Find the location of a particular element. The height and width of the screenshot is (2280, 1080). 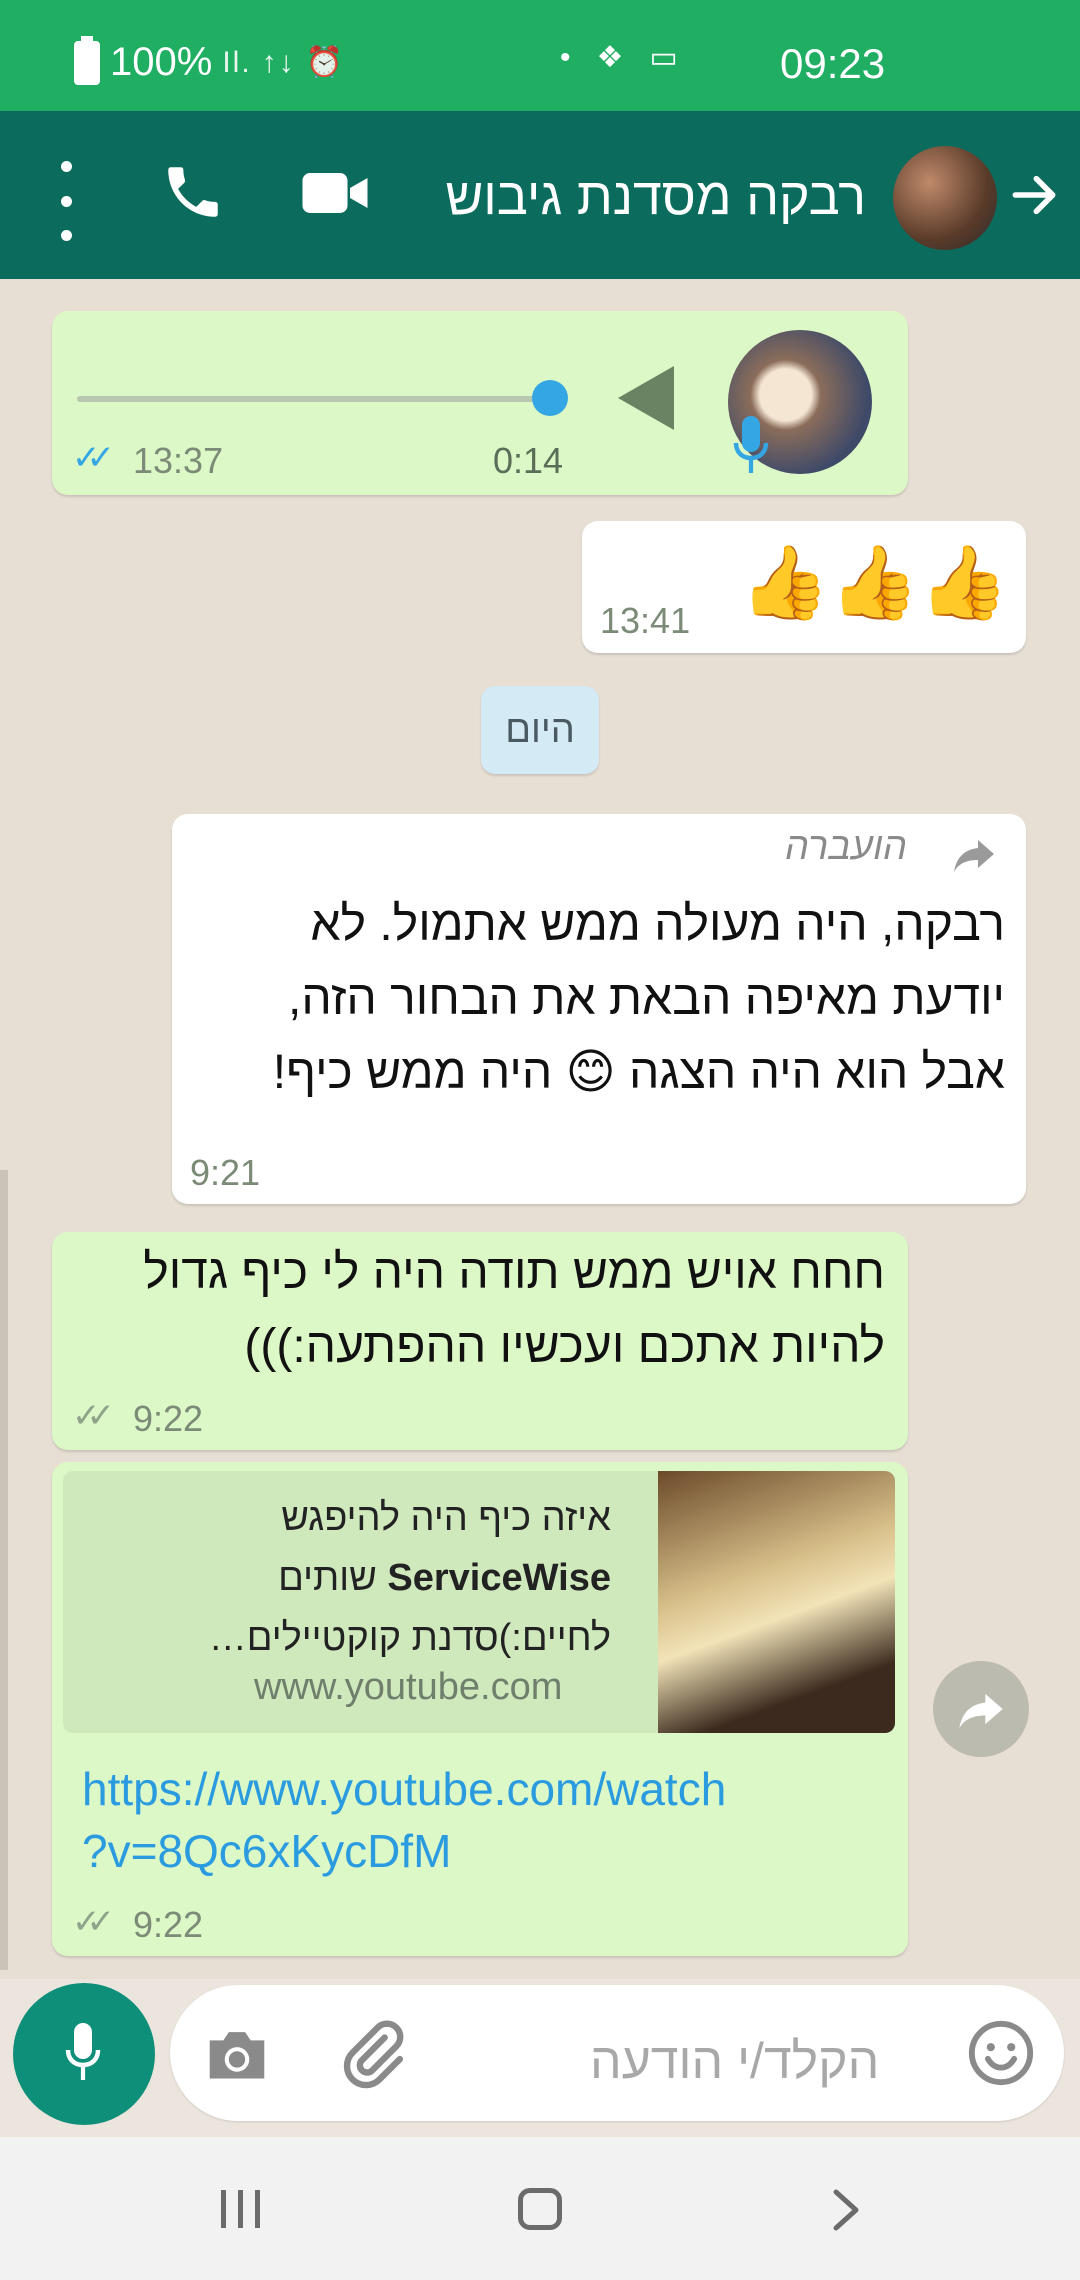

chat-header: רבקה מסדנת גיבוש is located at coordinates (540, 195).